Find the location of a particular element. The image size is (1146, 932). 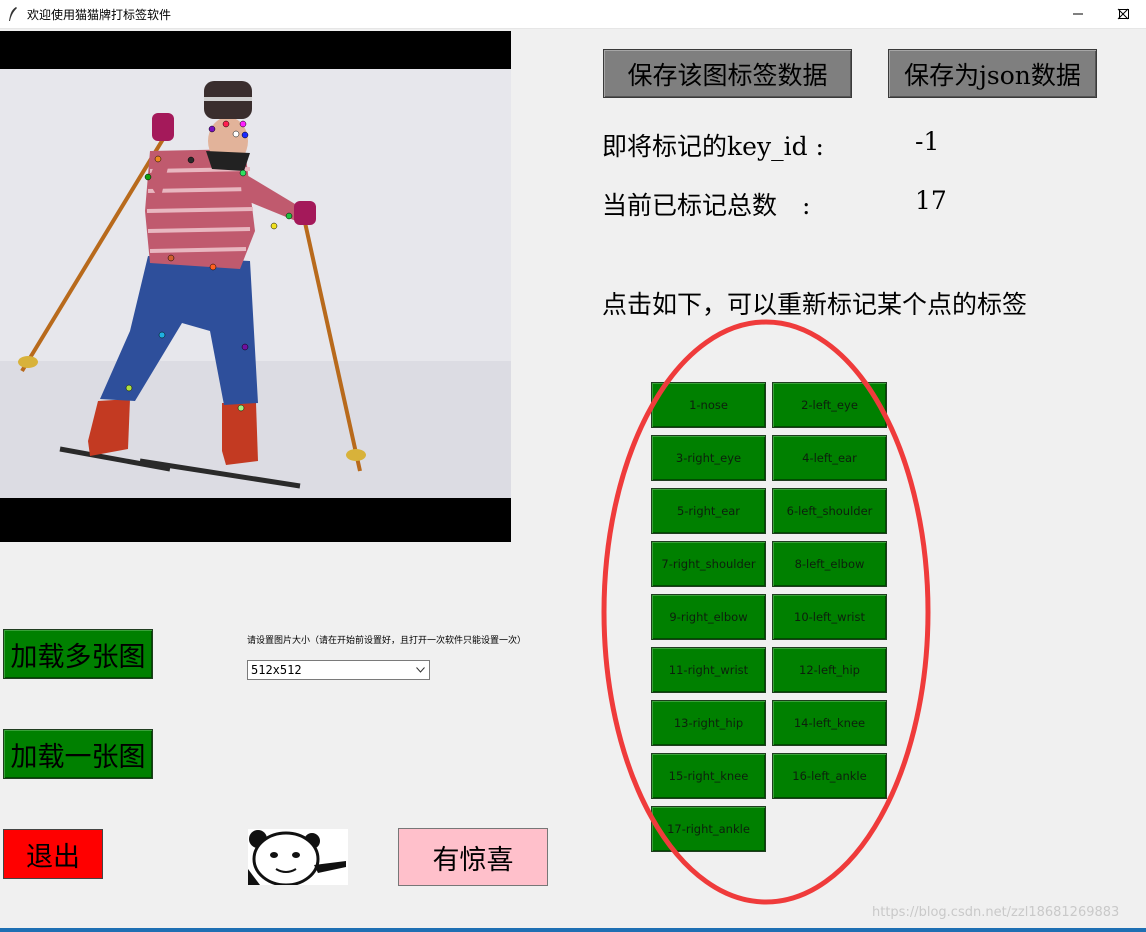

keypoint-button: 16-left_ankle is located at coordinates (829, 776).